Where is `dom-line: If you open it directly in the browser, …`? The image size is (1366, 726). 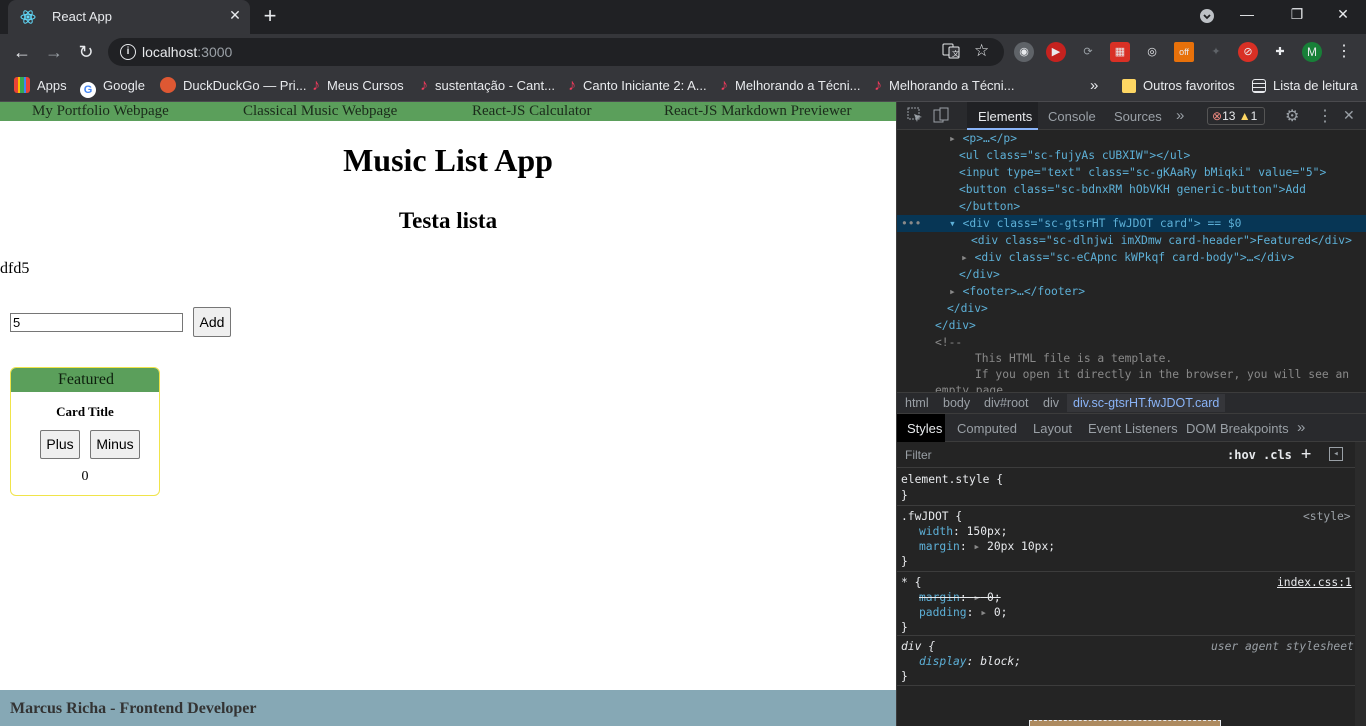 dom-line: If you open it directly in the browser, … is located at coordinates (1162, 374).